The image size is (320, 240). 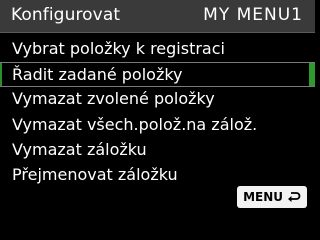 What do you see at coordinates (118, 48) in the screenshot?
I see `menu-item-label: Vybrat položky k registraci` at bounding box center [118, 48].